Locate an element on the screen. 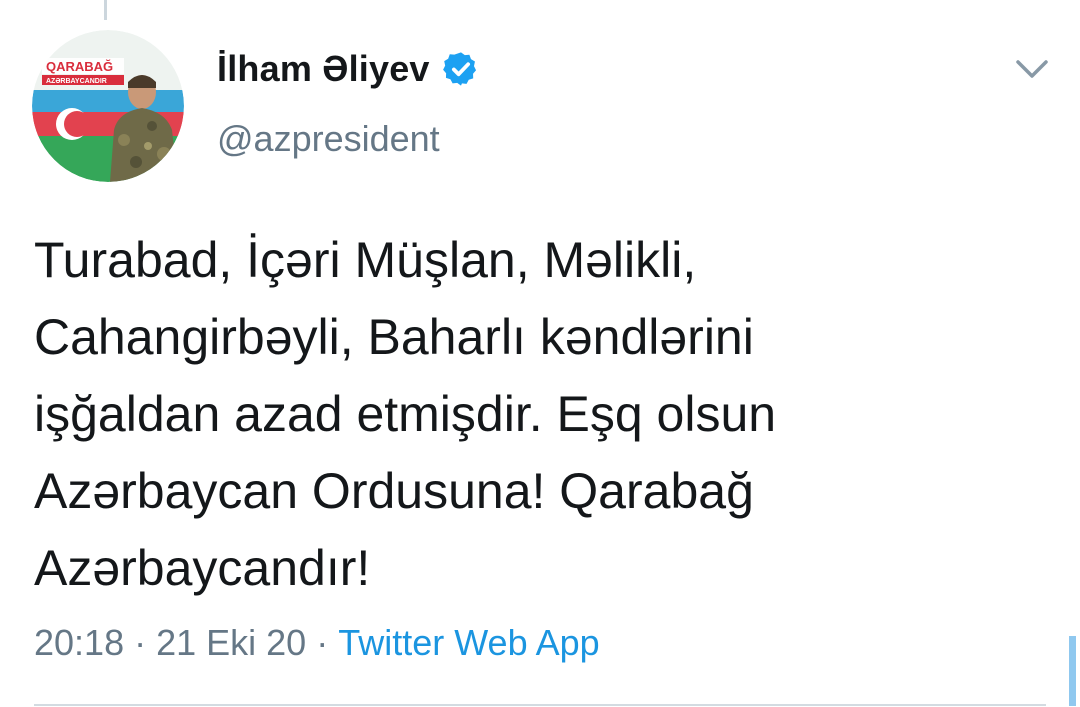 Image resolution: width=1080 pixels, height=707 pixels. tweet-date: 21 Eki 20 is located at coordinates (231, 643).